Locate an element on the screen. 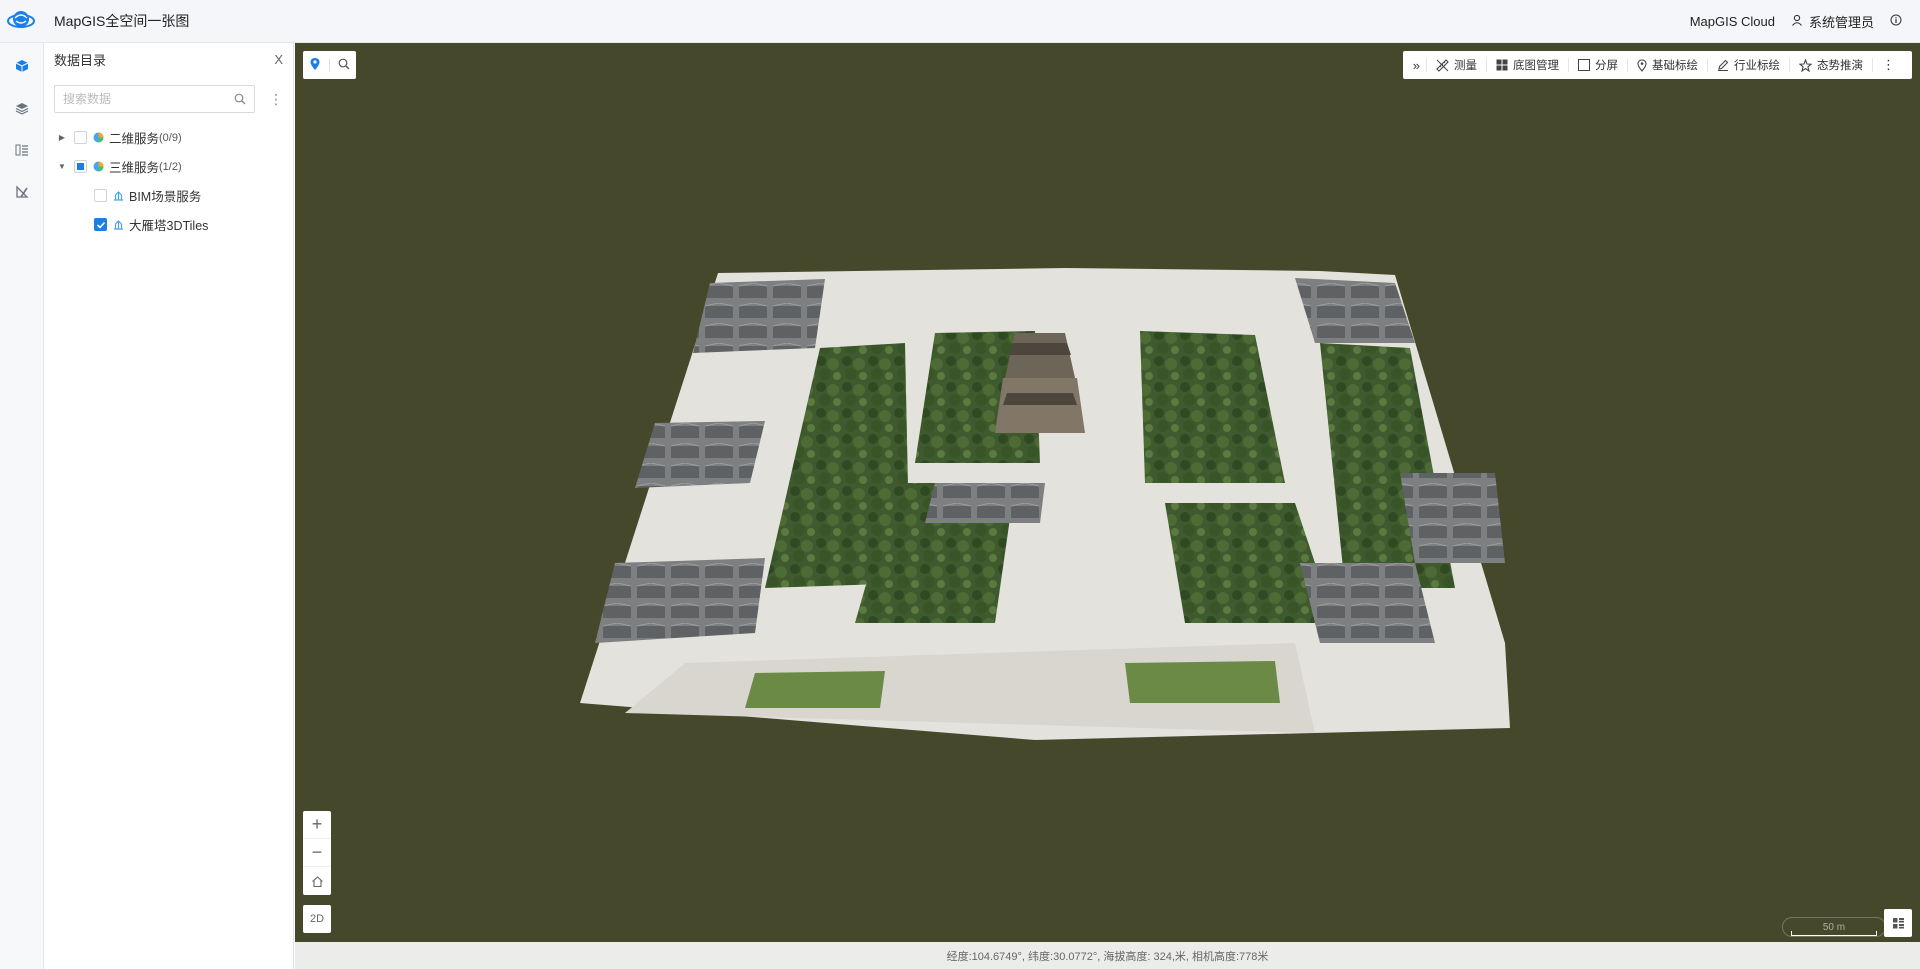 The image size is (1920, 969). split-screen-icon is located at coordinates (1584, 65).